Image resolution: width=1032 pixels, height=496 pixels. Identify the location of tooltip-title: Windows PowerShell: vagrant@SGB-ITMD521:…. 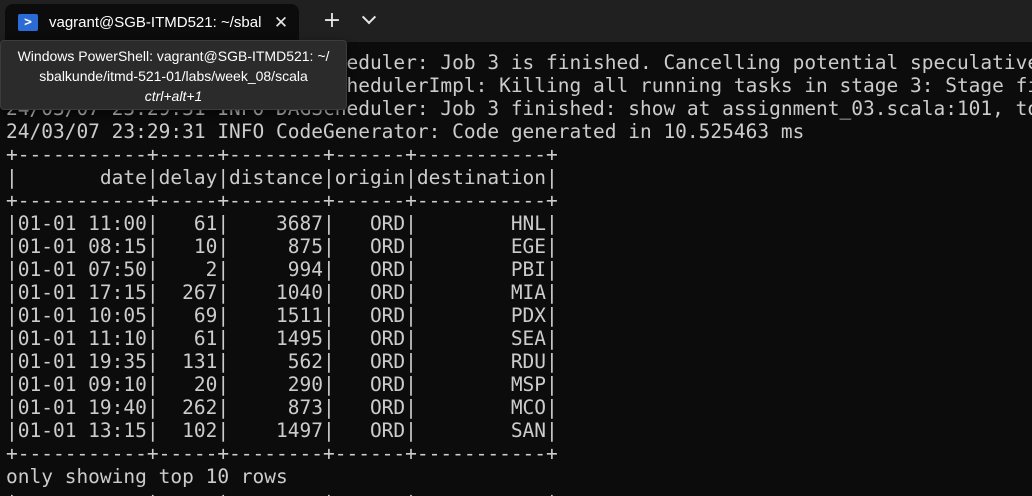
(173, 56).